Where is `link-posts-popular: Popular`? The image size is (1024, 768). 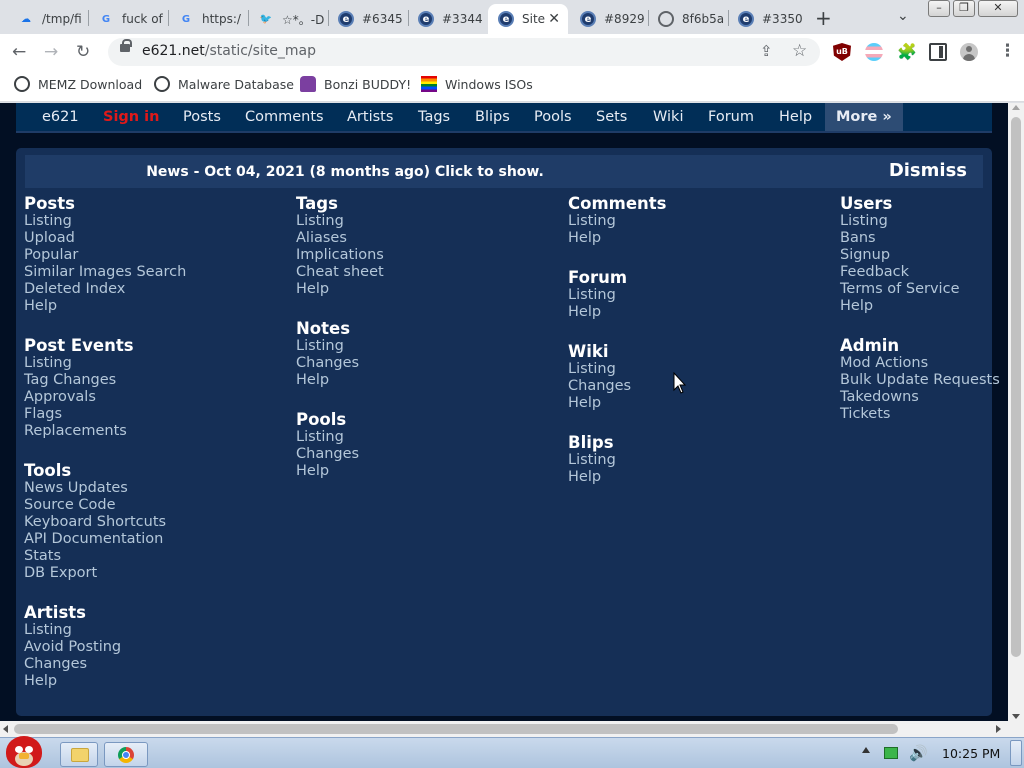 link-posts-popular: Popular is located at coordinates (105, 255).